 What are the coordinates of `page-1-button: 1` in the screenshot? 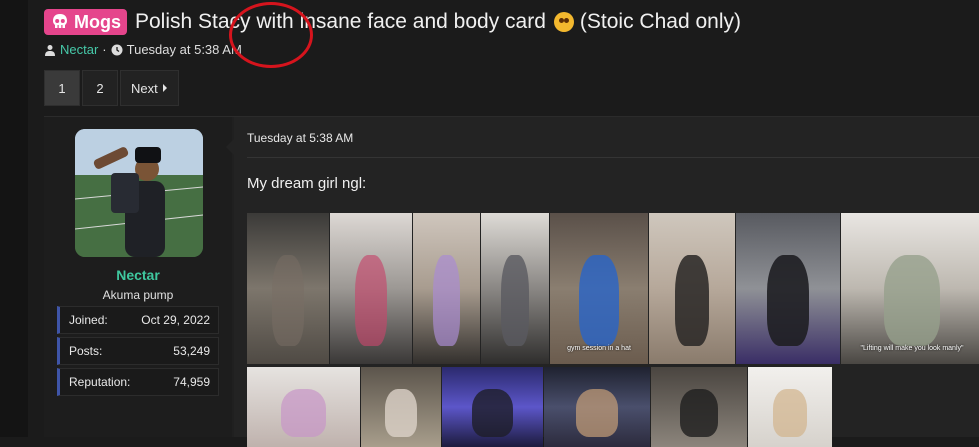 It's located at (62, 88).